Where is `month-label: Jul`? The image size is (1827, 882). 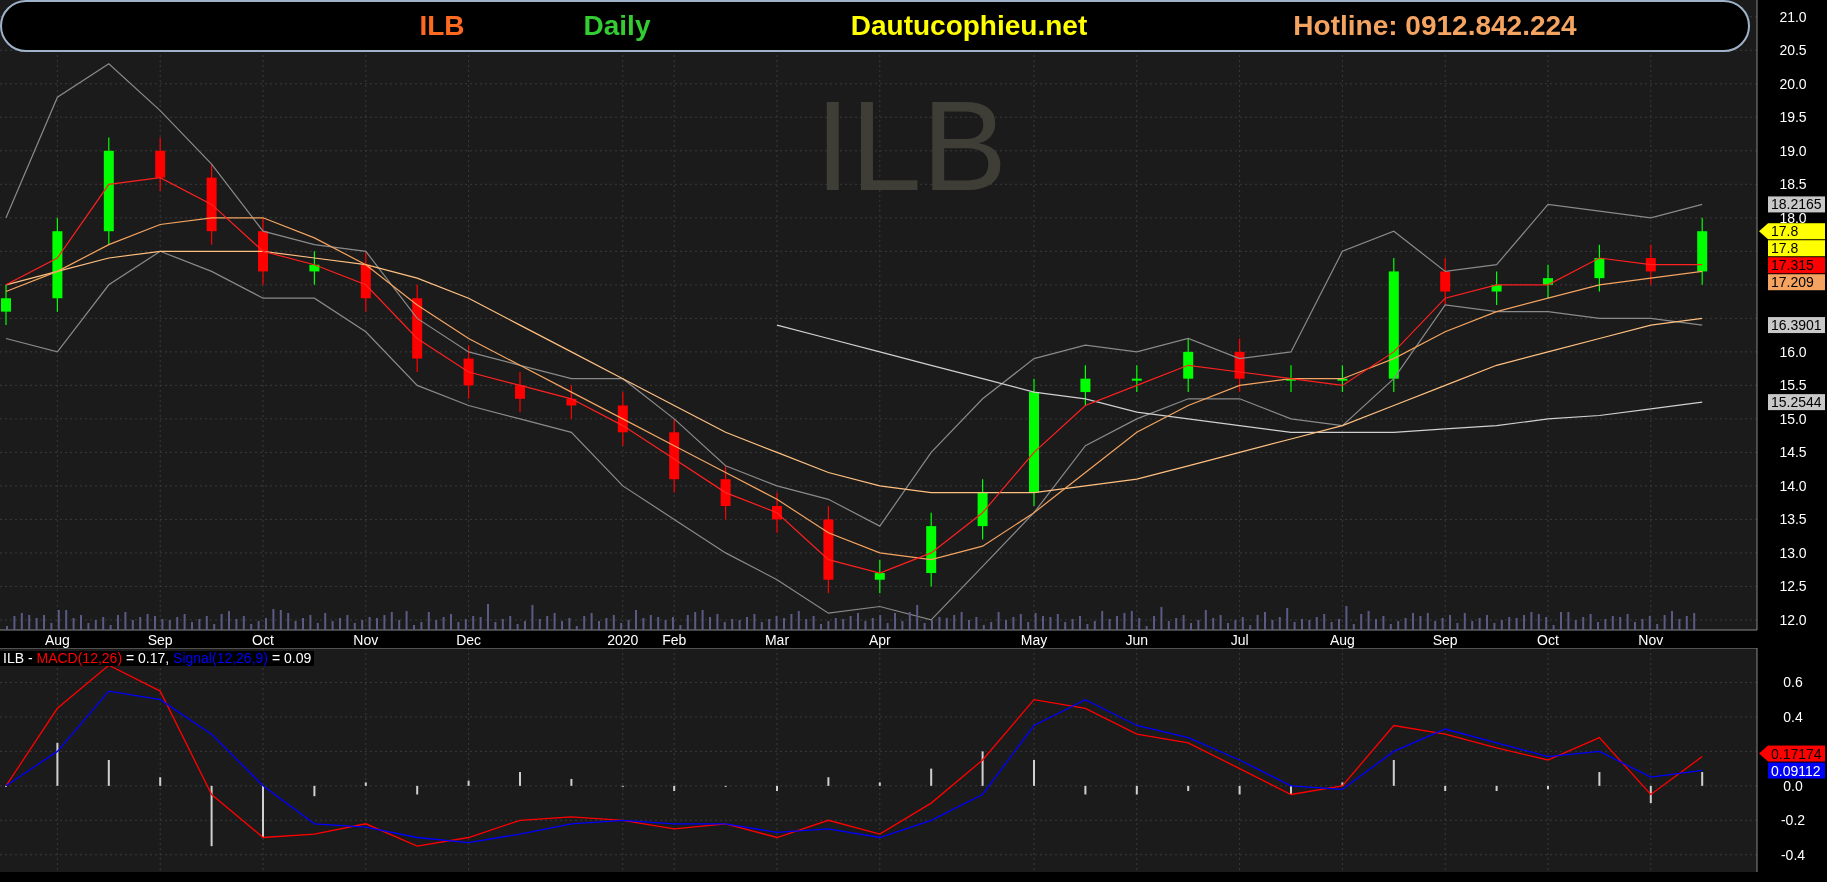 month-label: Jul is located at coordinates (1239, 640).